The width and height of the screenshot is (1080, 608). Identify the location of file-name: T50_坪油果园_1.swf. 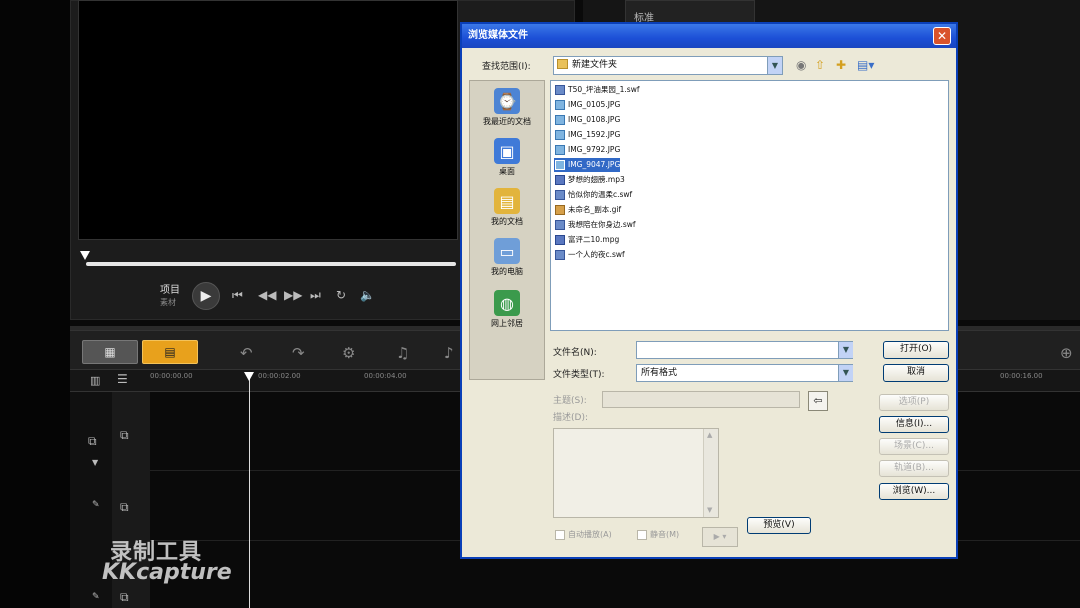
(604, 89).